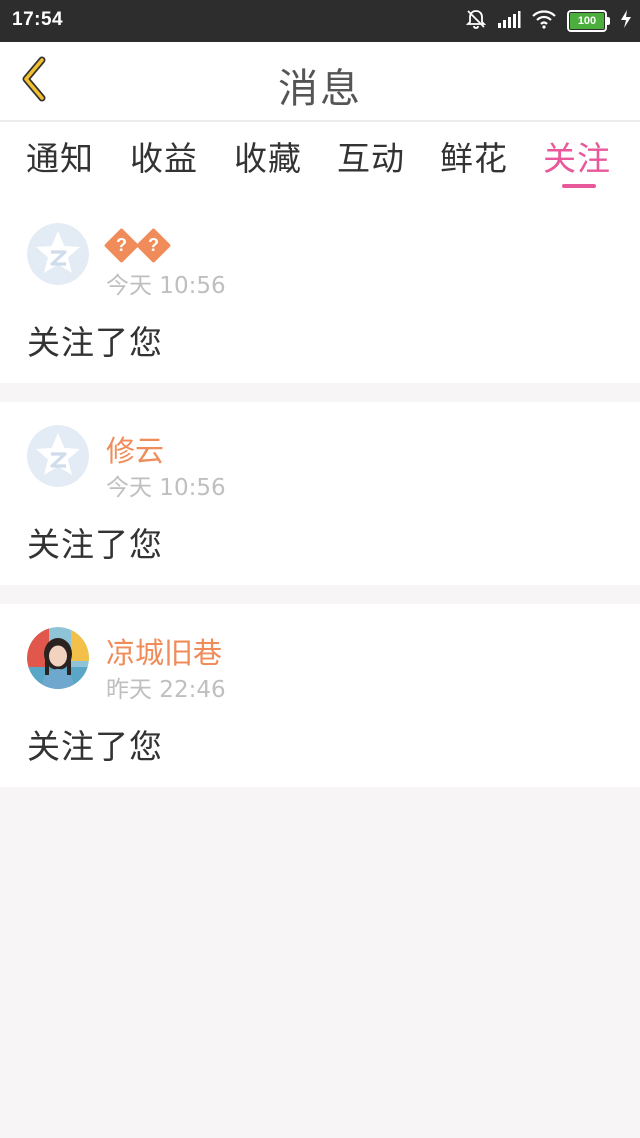 This screenshot has height=1138, width=640. Describe the element at coordinates (474, 156) in the screenshot. I see `tab-flowers: 鲜花` at that location.